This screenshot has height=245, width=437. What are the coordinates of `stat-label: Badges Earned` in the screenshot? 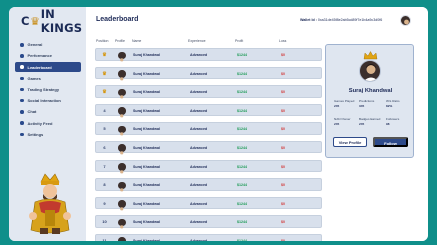 It's located at (370, 119).